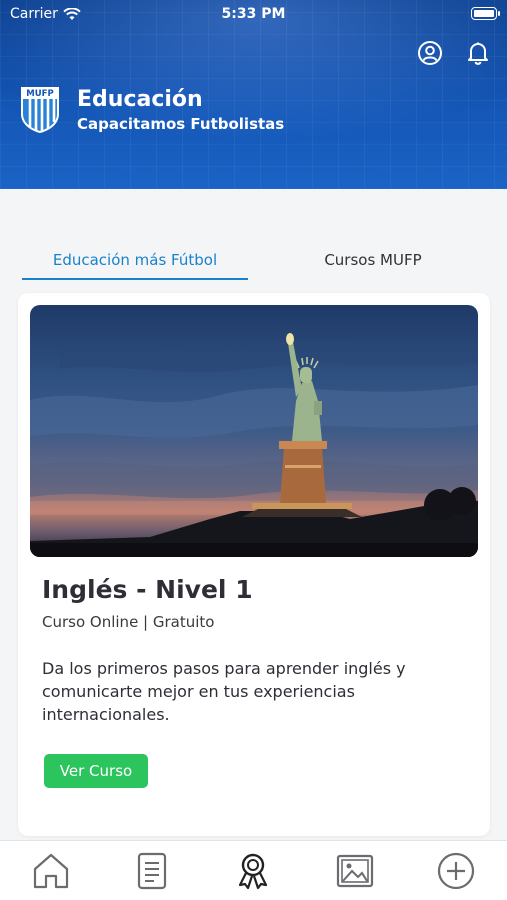 The image size is (507, 900). I want to click on mufp-logo: MUFP, so click(40, 110).